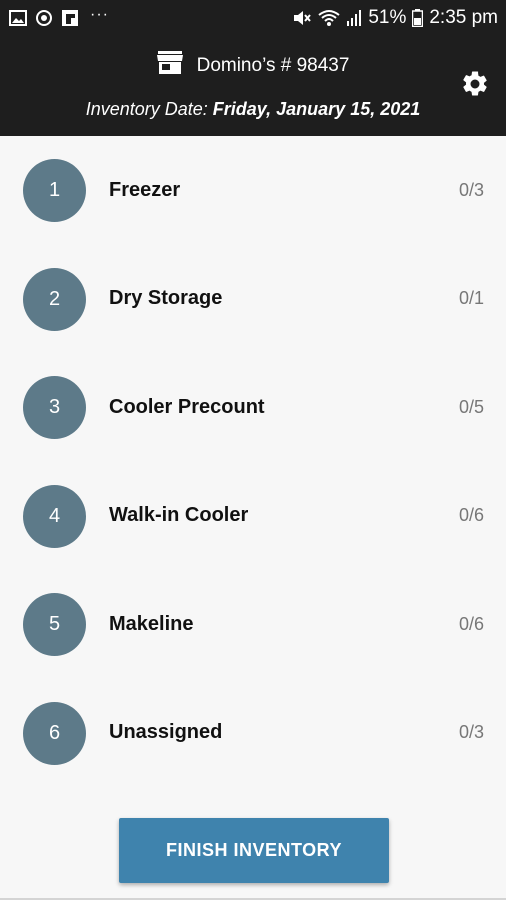 Image resolution: width=506 pixels, height=900 pixels. I want to click on signal-icon, so click(354, 18).